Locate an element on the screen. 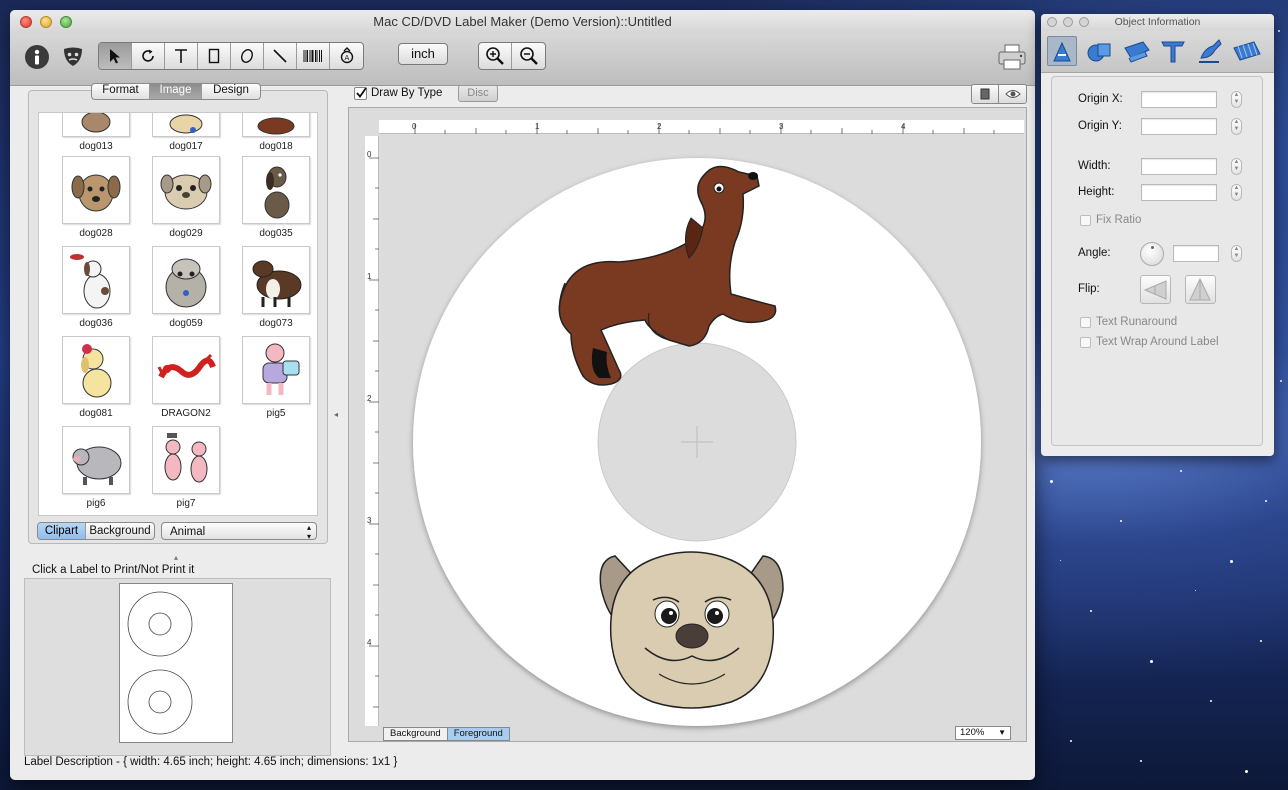 This screenshot has height=790, width=1288. clipart-item: pig7 is located at coordinates (186, 467).